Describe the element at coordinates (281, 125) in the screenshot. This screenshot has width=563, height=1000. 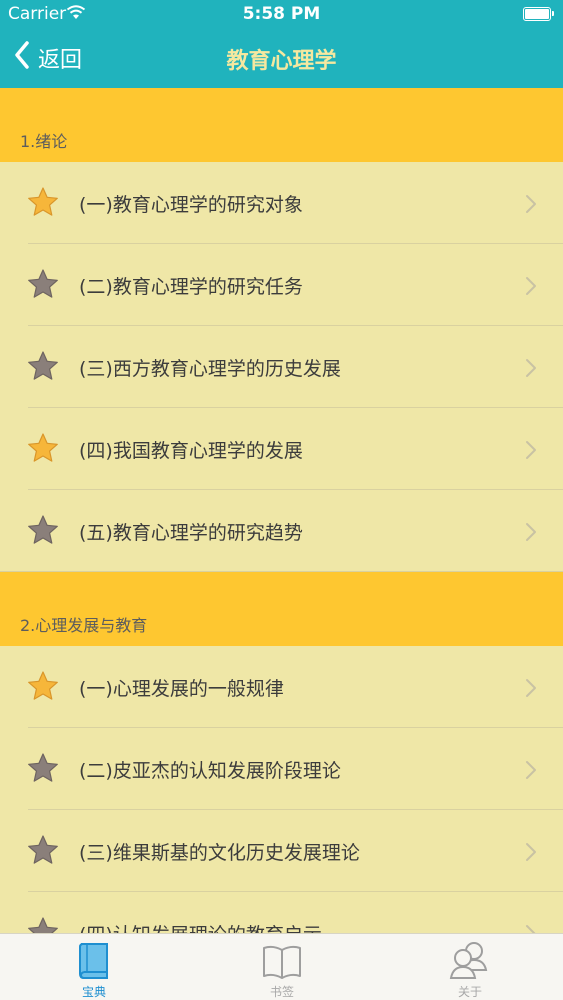
I see `section-header: 1.绪论` at that location.